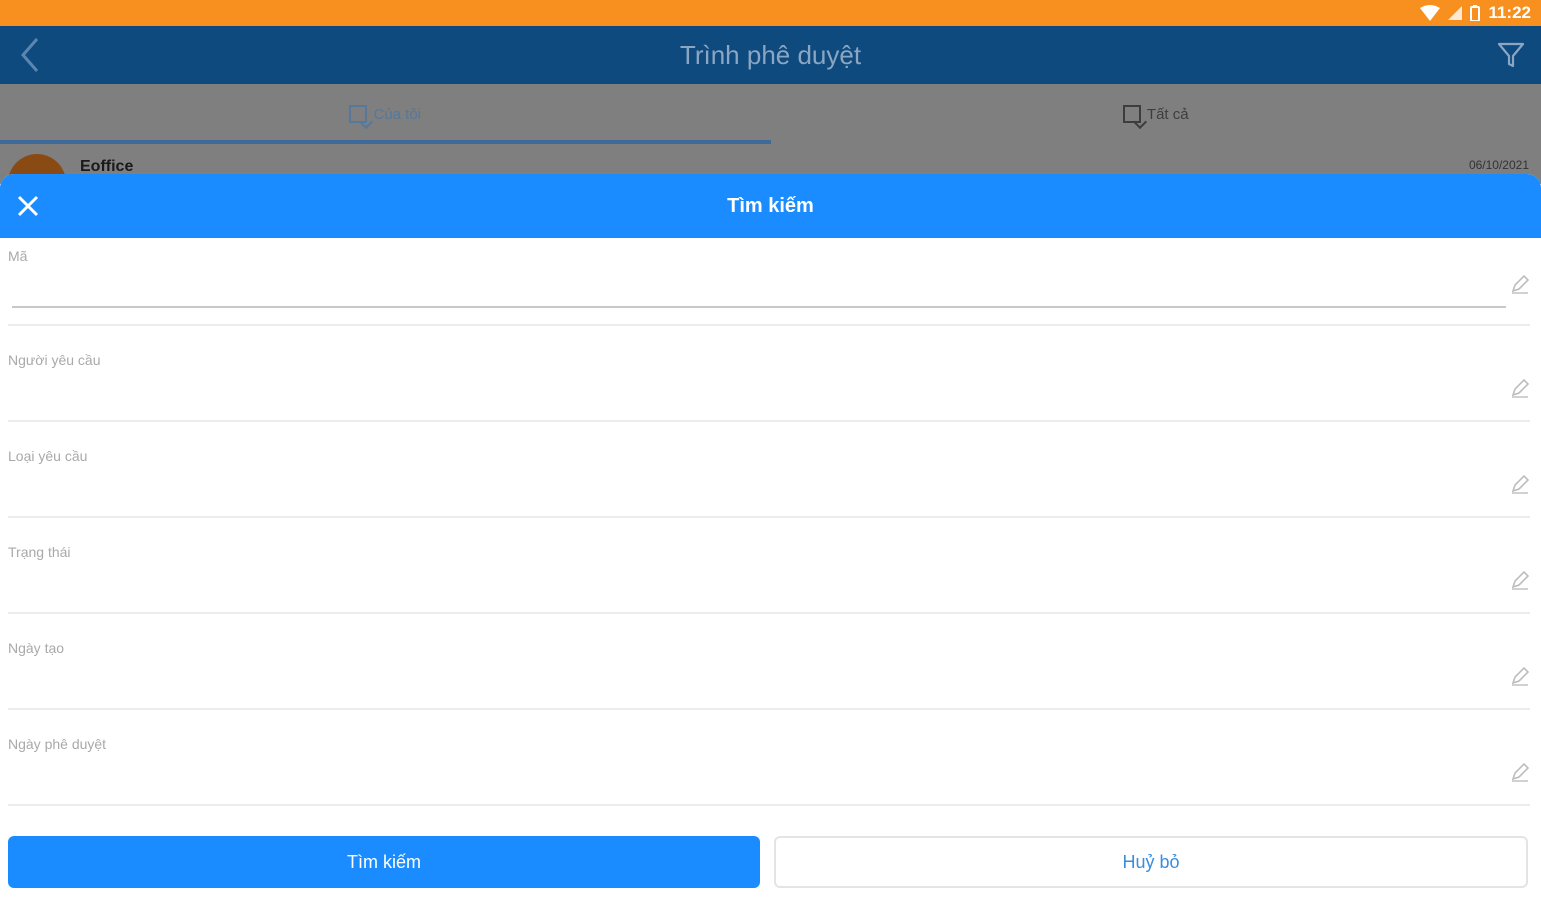  I want to click on search-button: Tìm kiếm, so click(384, 862).